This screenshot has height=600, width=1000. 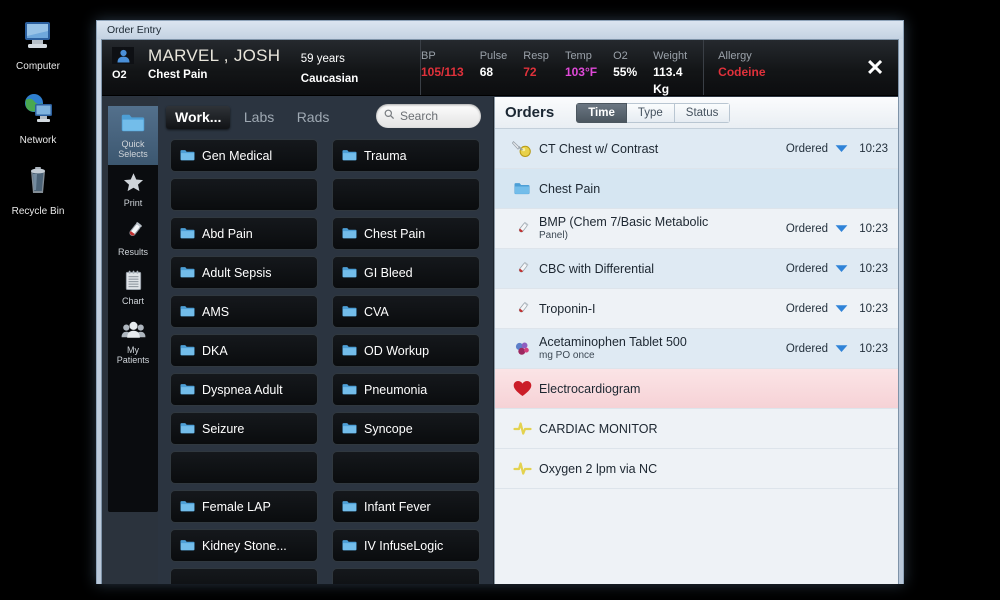 What do you see at coordinates (696, 429) in the screenshot?
I see `order-row: CARDIAC MONITOR` at bounding box center [696, 429].